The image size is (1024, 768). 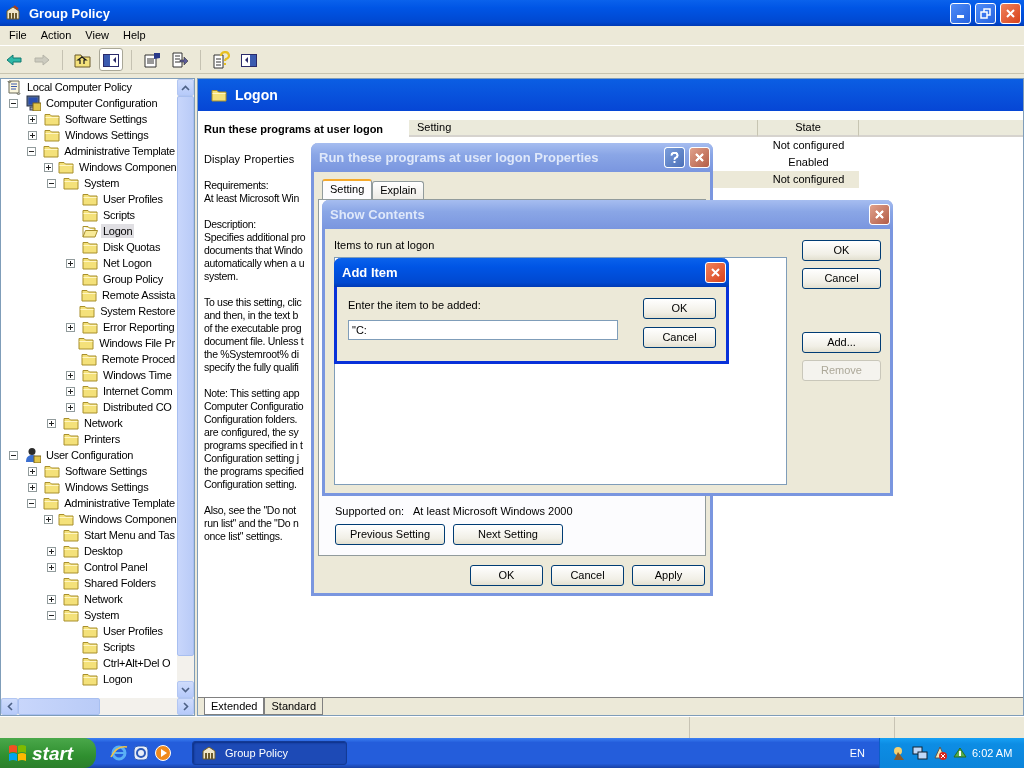 What do you see at coordinates (508, 534) in the screenshot?
I see `nav-button: Next Setting` at bounding box center [508, 534].